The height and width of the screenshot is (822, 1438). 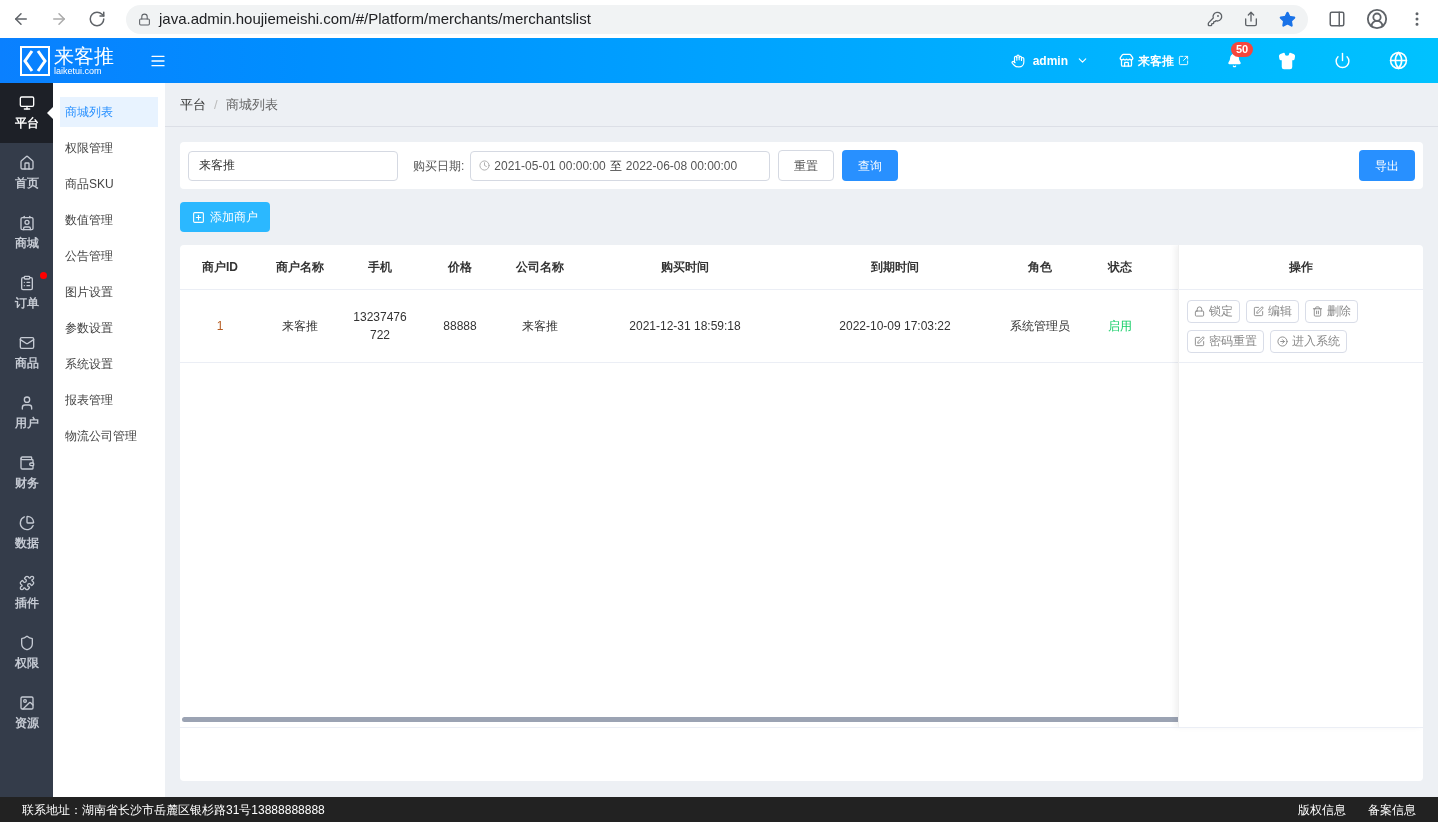 I want to click on logo-name: 来客推, so click(x=84, y=55).